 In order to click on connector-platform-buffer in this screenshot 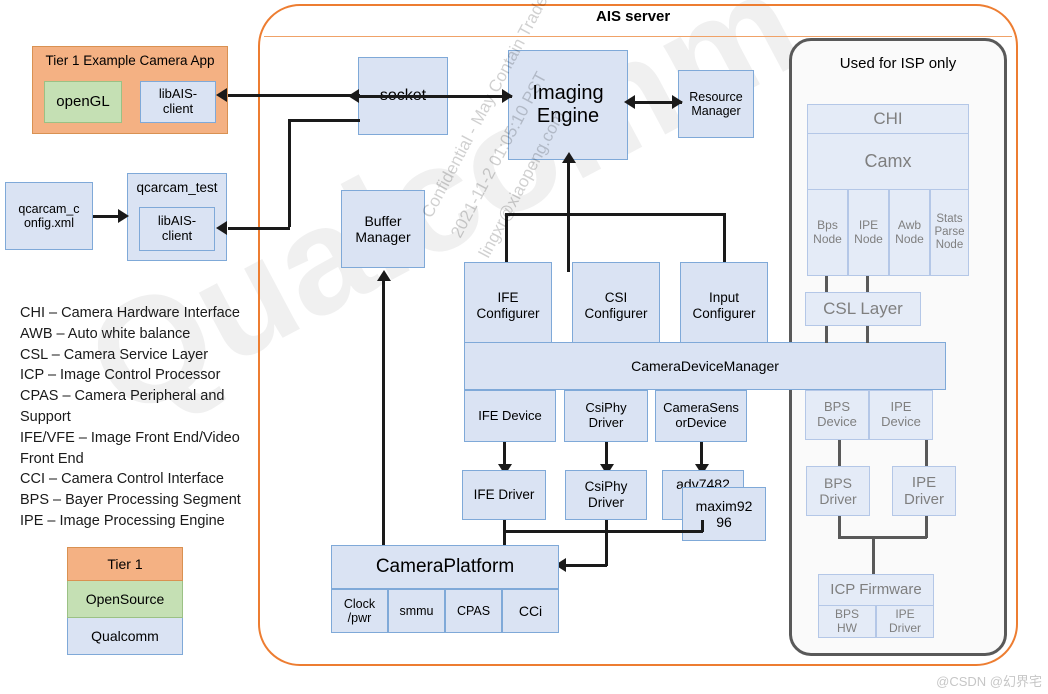, I will do `click(383, 414)`.